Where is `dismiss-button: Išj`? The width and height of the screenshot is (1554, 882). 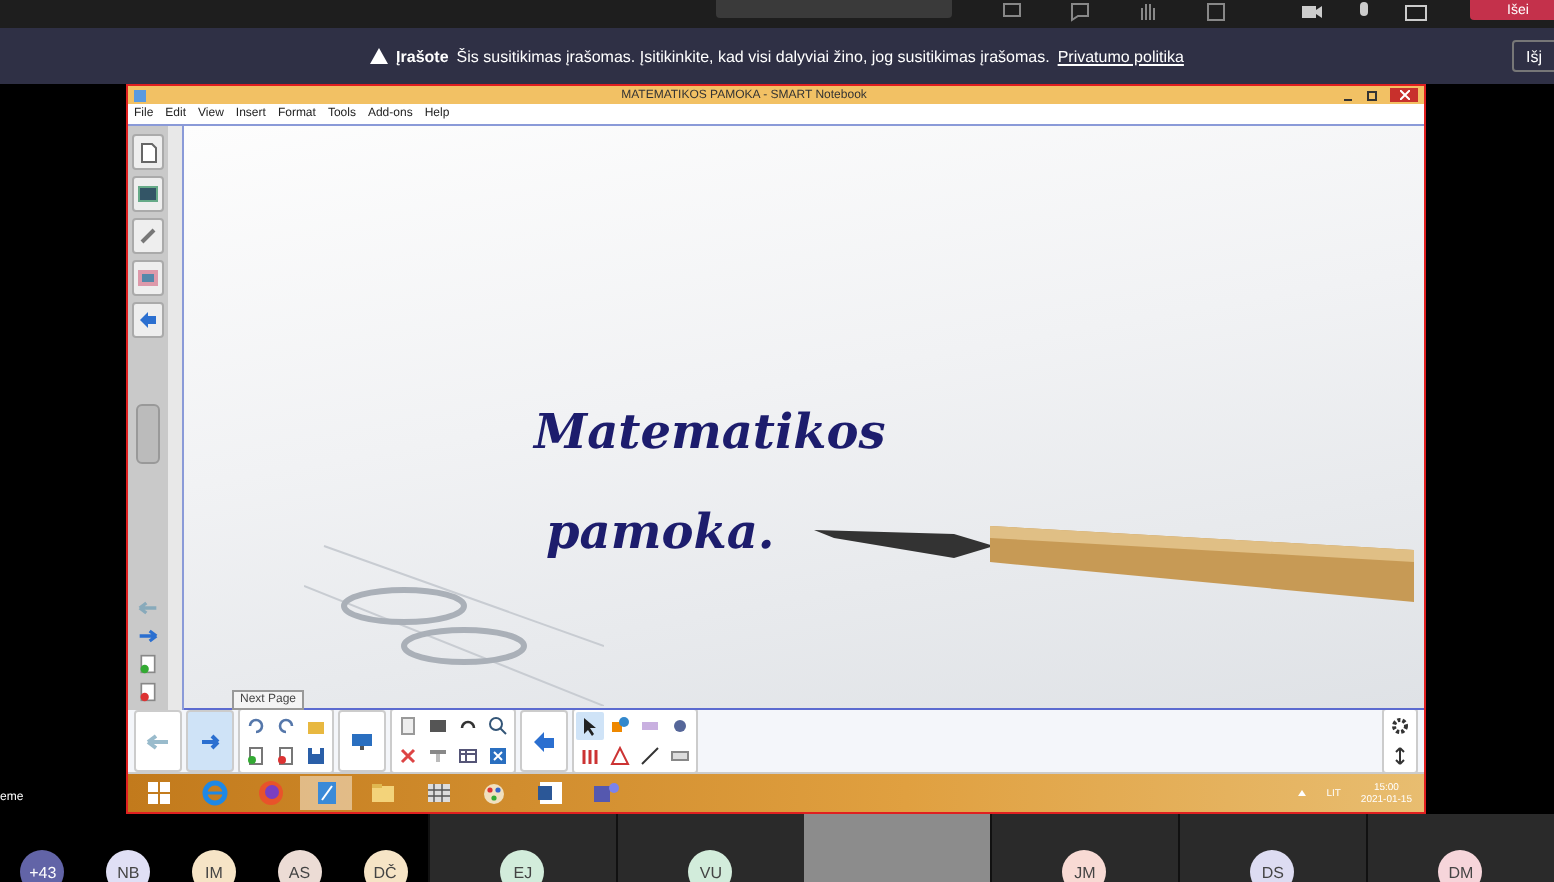
dismiss-button: Išj is located at coordinates (1533, 56).